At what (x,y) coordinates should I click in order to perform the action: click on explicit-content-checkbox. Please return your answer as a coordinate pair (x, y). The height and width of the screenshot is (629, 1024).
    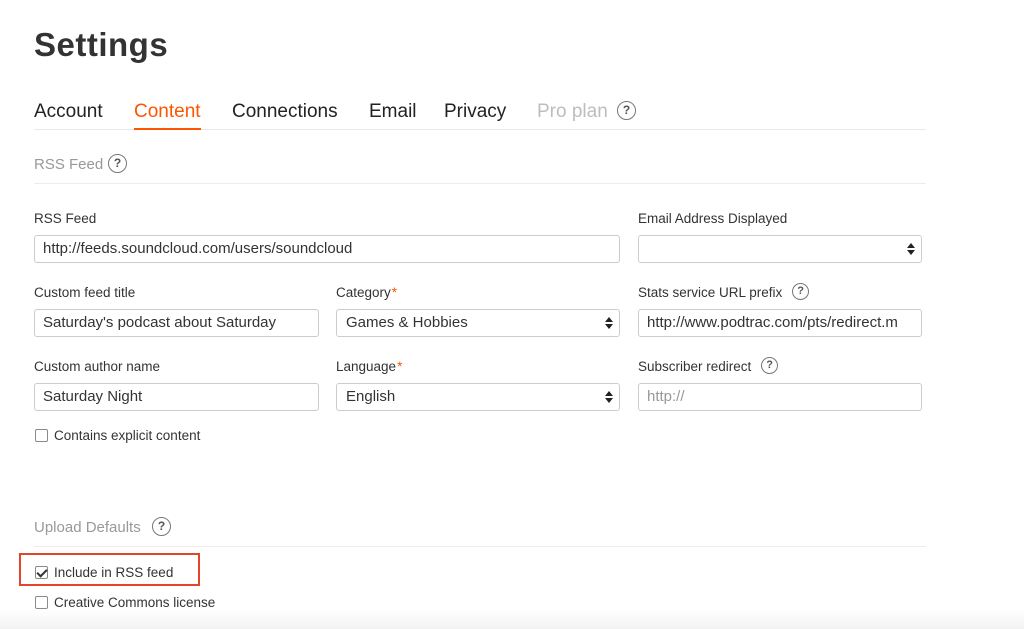
    Looking at the image, I should click on (41, 435).